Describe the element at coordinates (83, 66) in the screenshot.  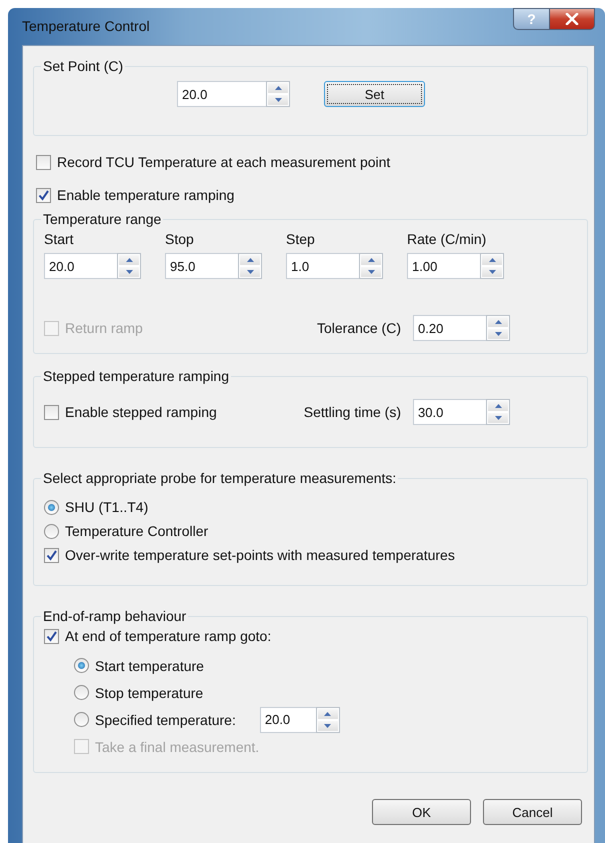
I see `group-title: Set Point (C)` at that location.